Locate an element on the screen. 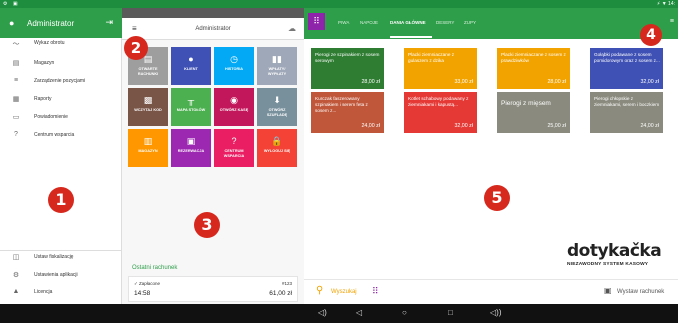 The height and width of the screenshot is (323, 678). tile-label: OTWÓRZ SZUFLADĘ is located at coordinates (277, 112).